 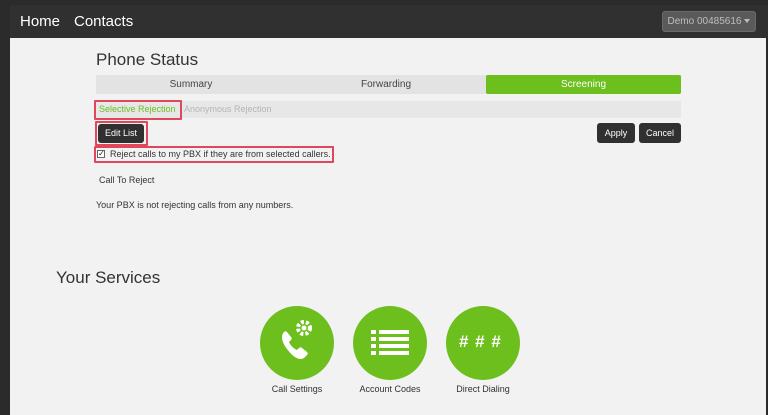 I want to click on account-dropdown-button: Demo 00485616, so click(x=709, y=21).